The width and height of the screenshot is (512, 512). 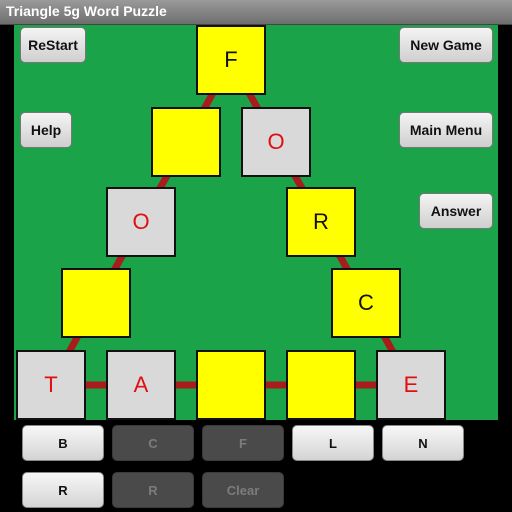 What do you see at coordinates (51, 385) in the screenshot?
I see `tile-row5-1: T` at bounding box center [51, 385].